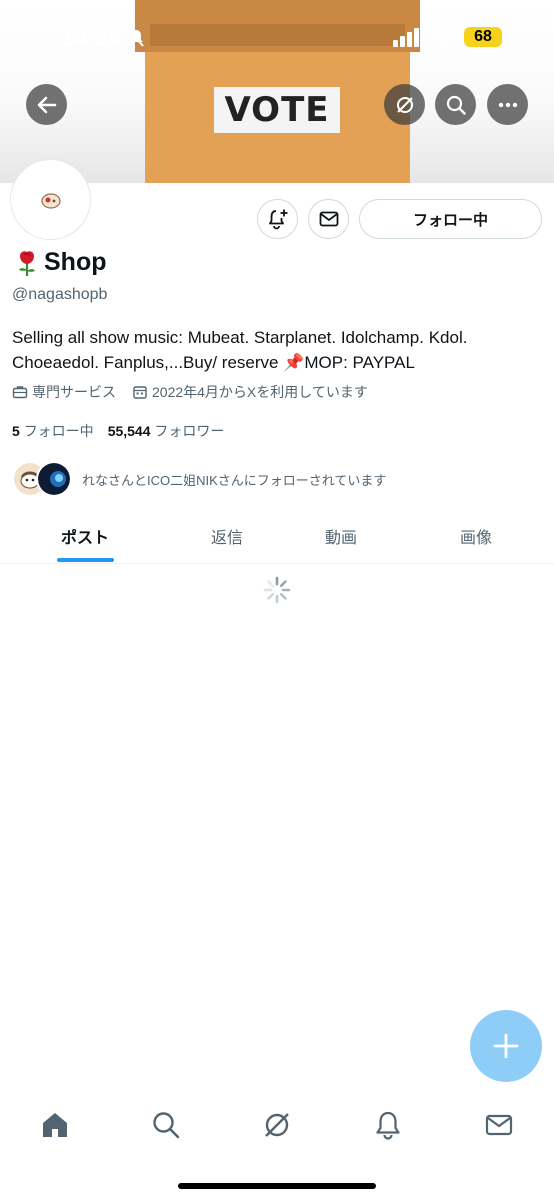 This screenshot has height=1200, width=554. I want to click on arrow-left-icon, so click(46, 104).